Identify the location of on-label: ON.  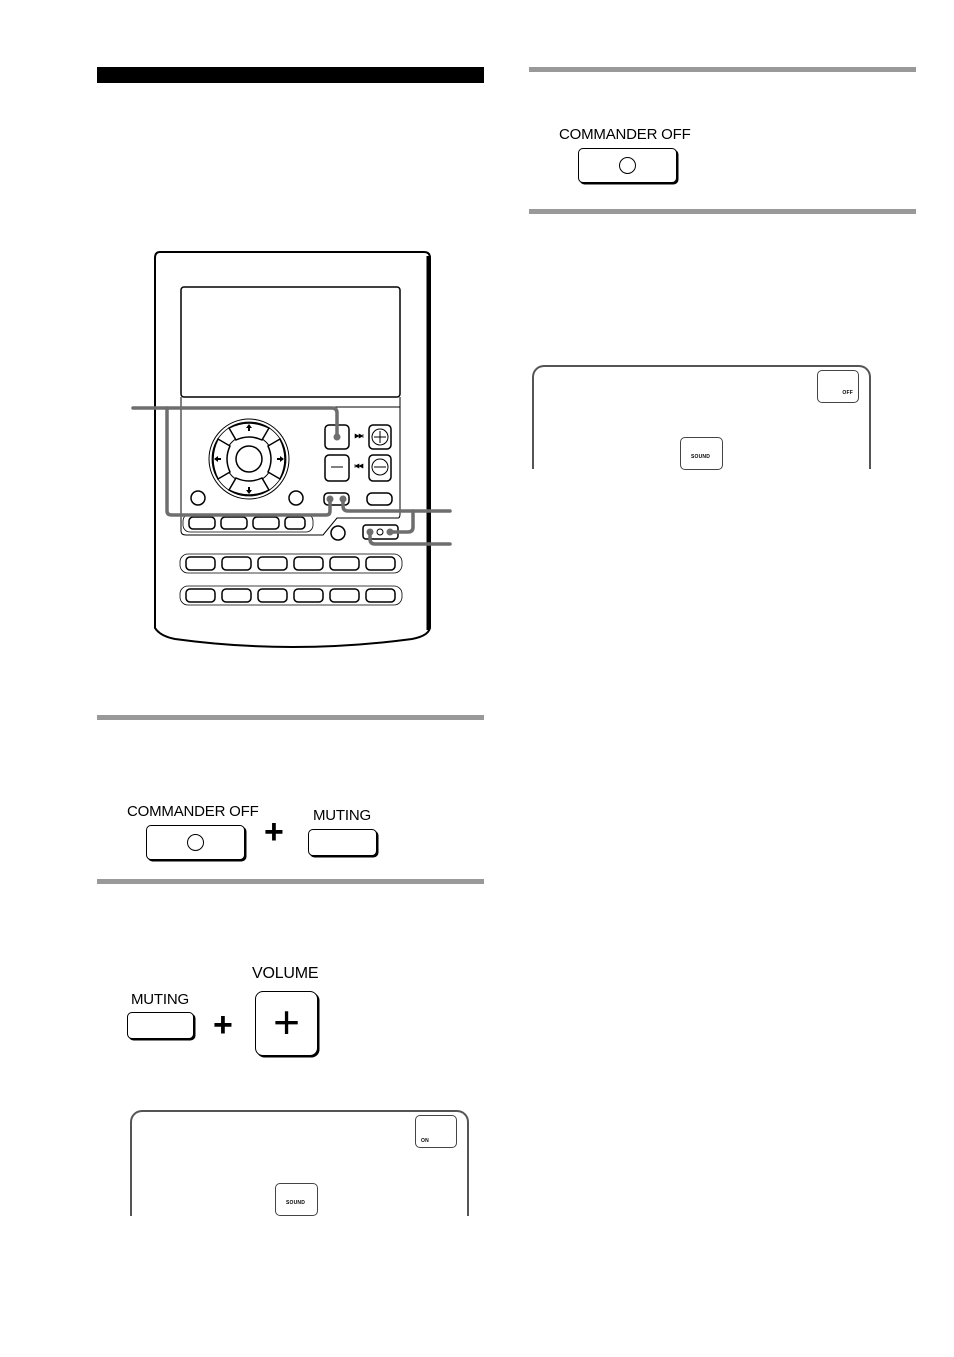
(425, 1141).